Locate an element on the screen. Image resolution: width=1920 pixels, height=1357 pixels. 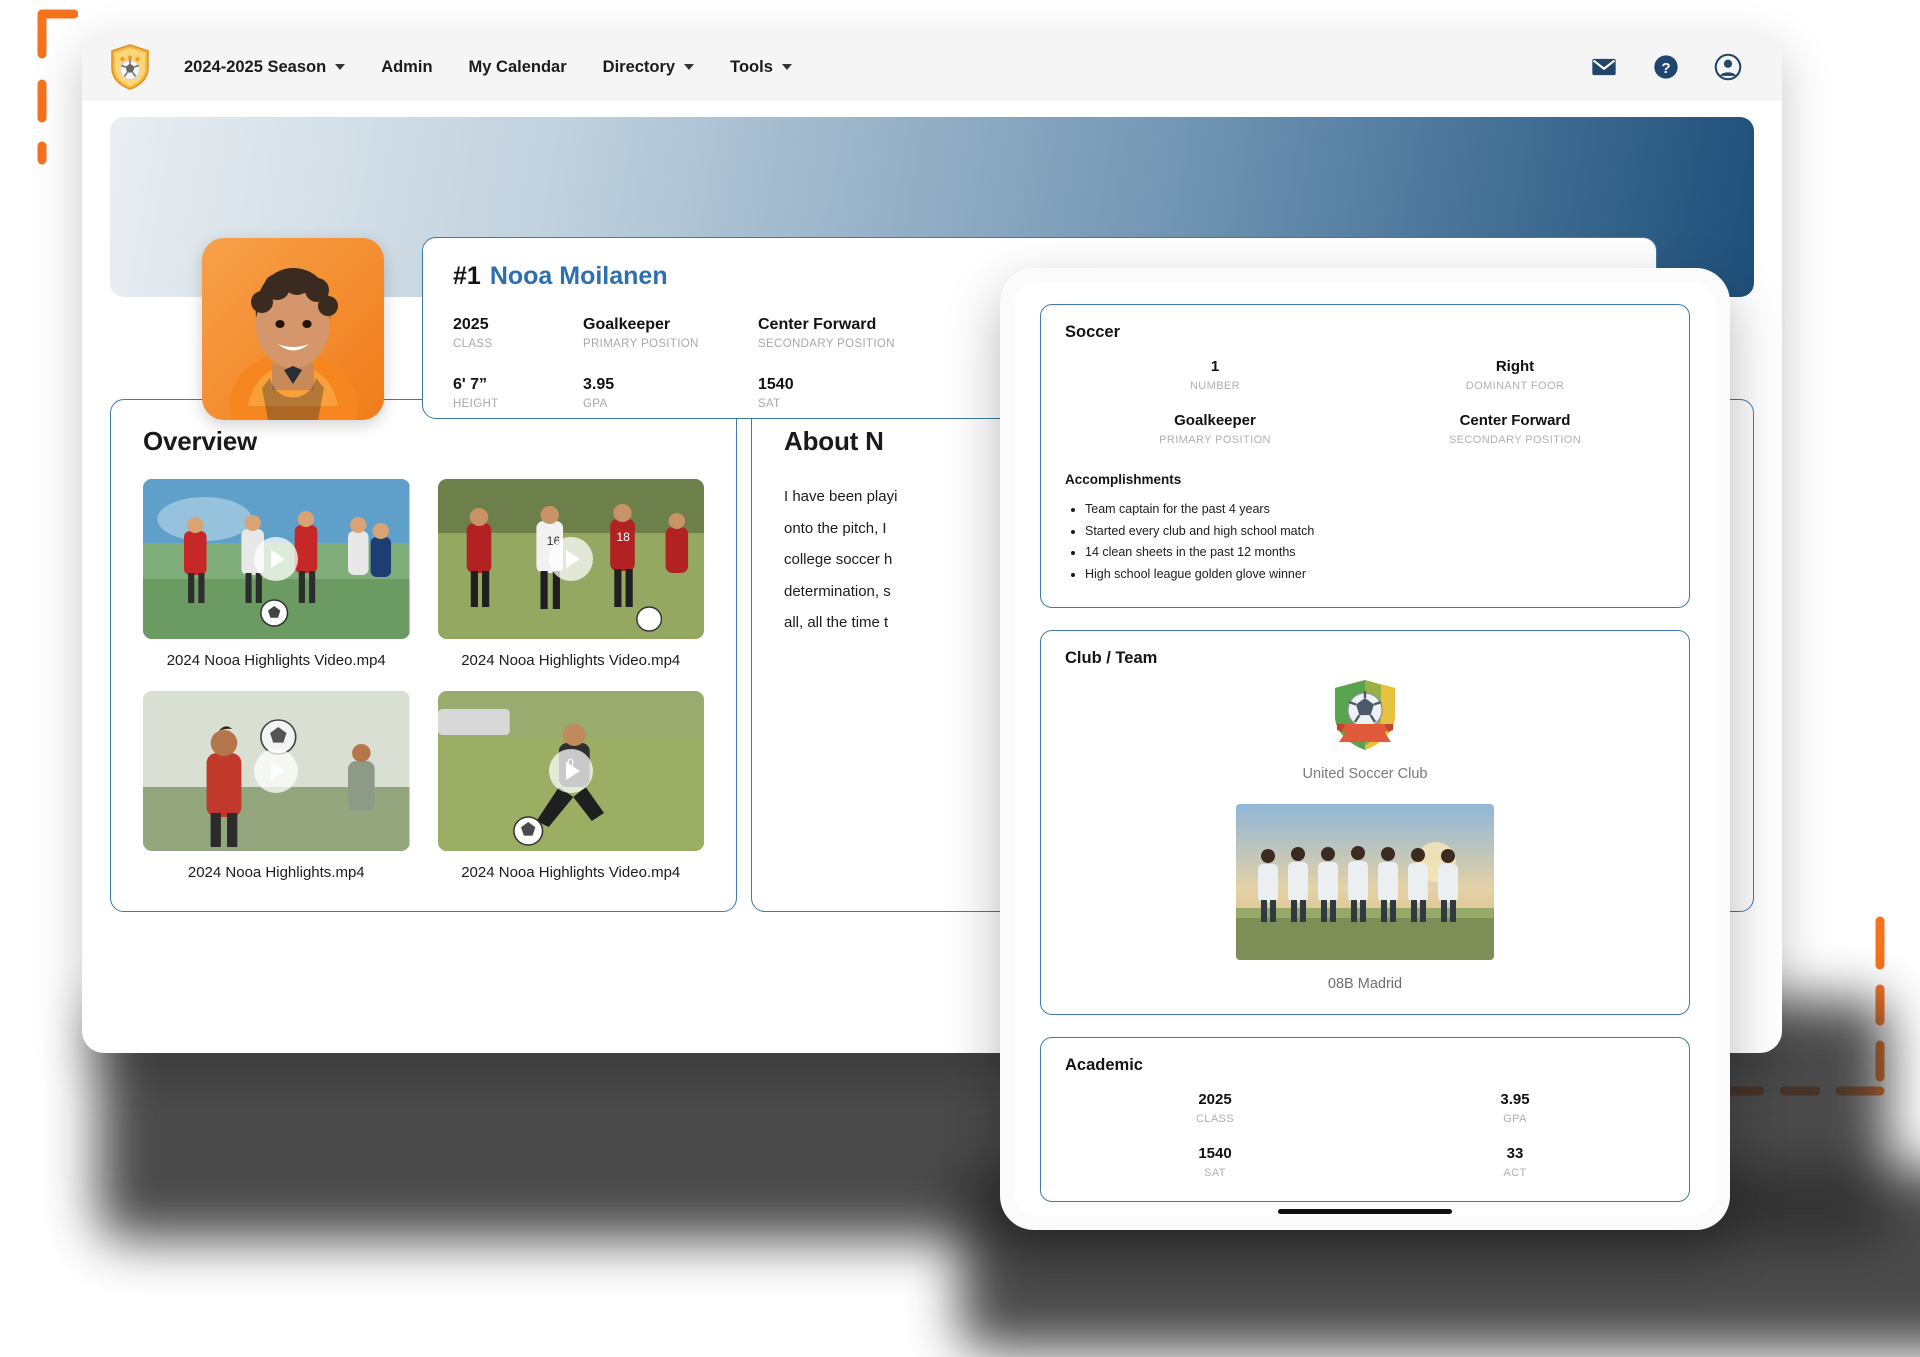
player-photo is located at coordinates (293, 329).